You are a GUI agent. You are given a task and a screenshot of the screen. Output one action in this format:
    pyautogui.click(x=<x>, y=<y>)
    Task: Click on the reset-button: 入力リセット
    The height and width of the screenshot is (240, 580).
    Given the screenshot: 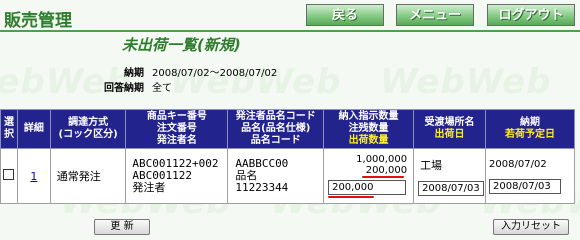 What is the action you would take?
    pyautogui.click(x=531, y=227)
    